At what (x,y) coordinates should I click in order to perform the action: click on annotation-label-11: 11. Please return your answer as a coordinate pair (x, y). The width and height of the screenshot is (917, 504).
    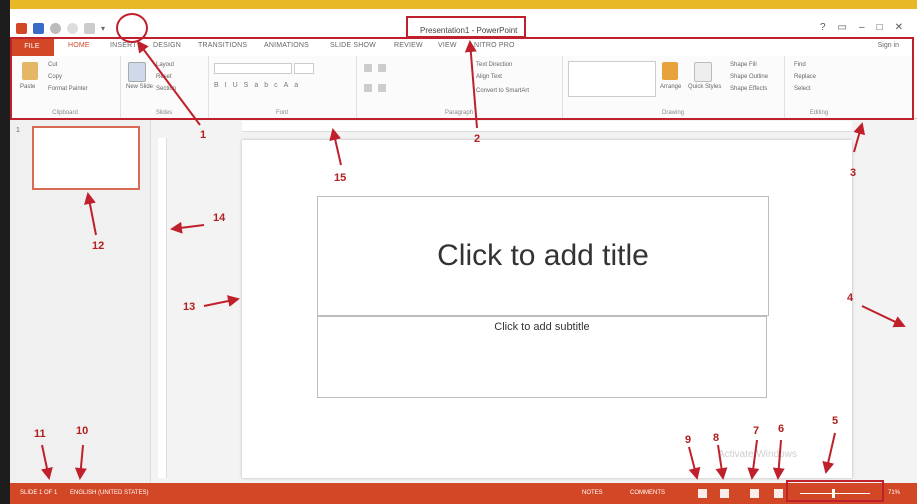
    Looking at the image, I should click on (40, 434).